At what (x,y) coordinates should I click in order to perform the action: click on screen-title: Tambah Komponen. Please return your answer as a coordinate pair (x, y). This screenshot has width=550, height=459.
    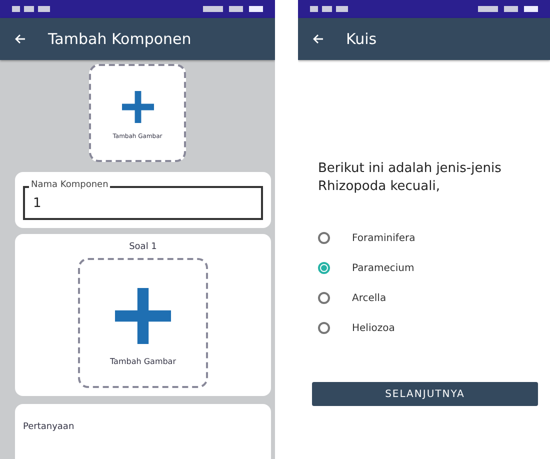
    Looking at the image, I should click on (120, 39).